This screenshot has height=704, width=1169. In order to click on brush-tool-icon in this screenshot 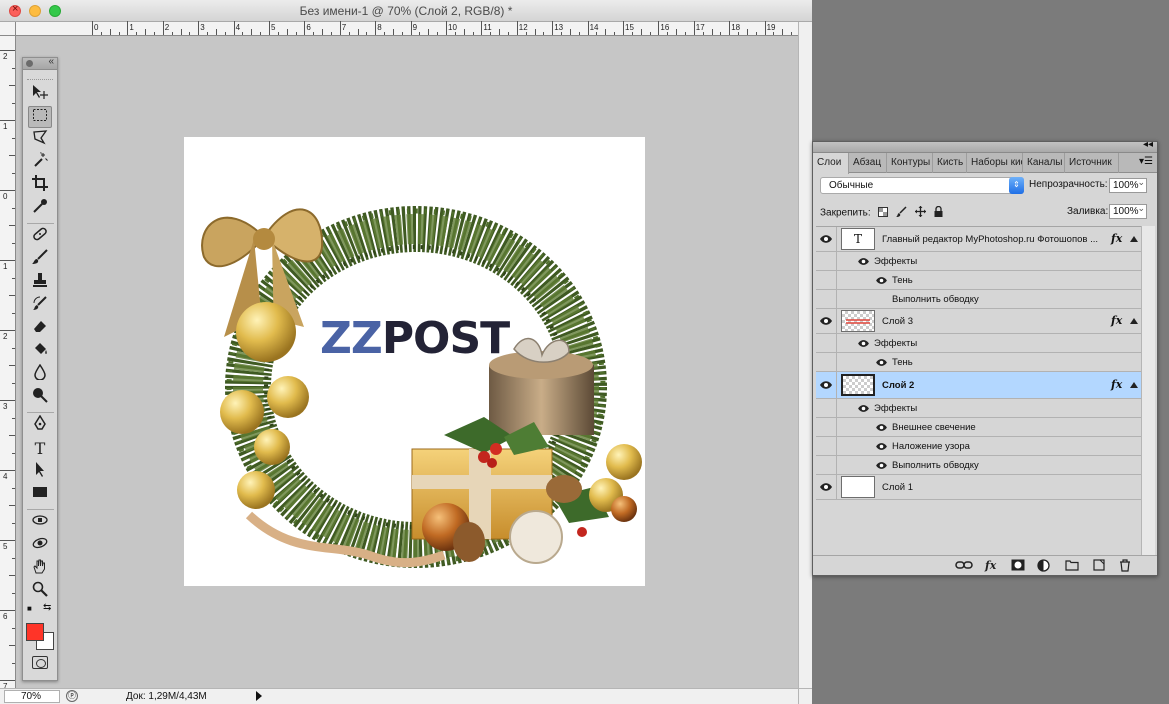, I will do `click(40, 260)`.